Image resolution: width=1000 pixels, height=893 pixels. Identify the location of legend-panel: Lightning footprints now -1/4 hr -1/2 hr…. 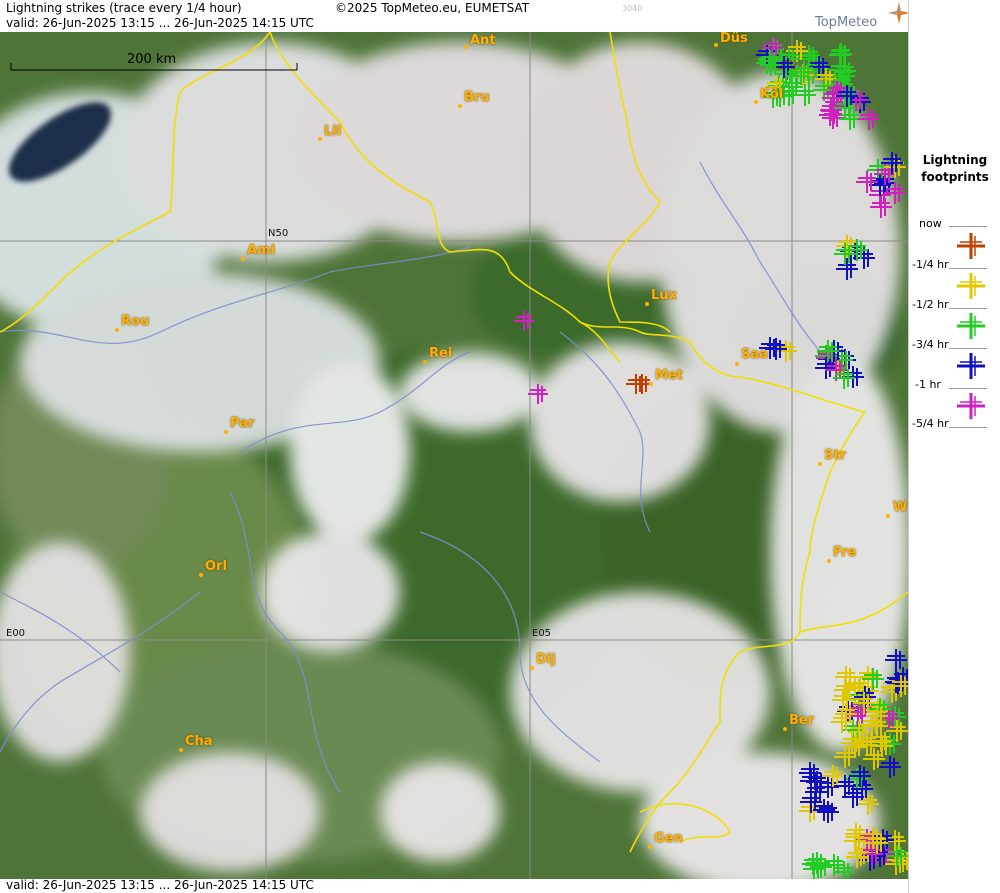
(954, 446).